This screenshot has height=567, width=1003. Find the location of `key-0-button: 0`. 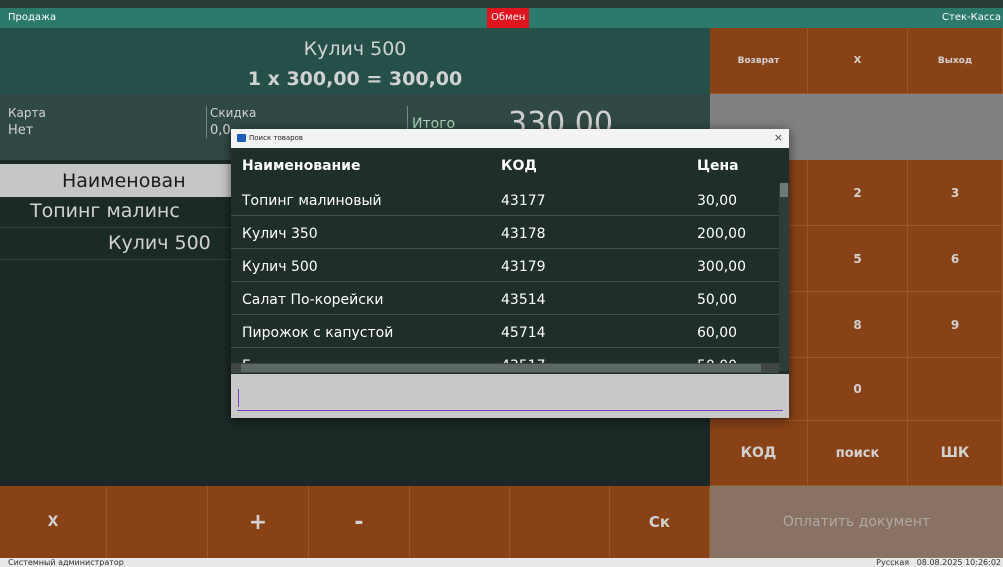

key-0-button: 0 is located at coordinates (858, 389).